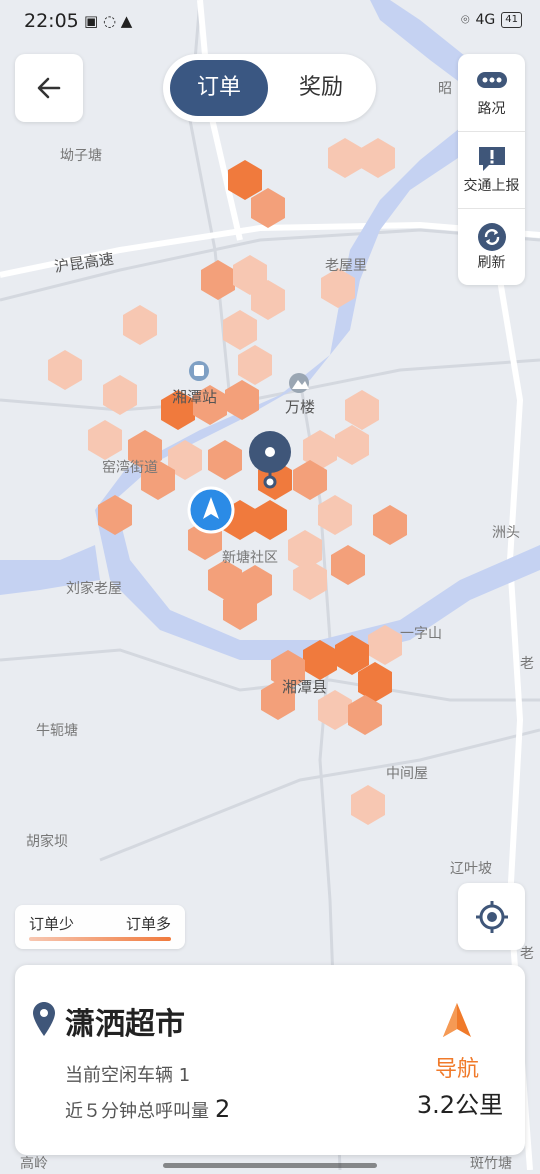  I want to click on heat-legend: 订单少 订单多, so click(100, 927).